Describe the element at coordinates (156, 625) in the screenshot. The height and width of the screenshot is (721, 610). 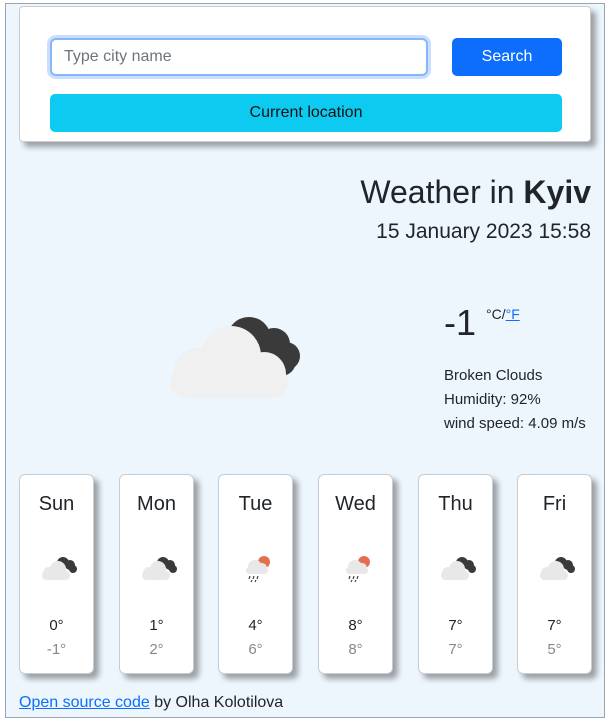
I see `forecast-max: 1°` at that location.